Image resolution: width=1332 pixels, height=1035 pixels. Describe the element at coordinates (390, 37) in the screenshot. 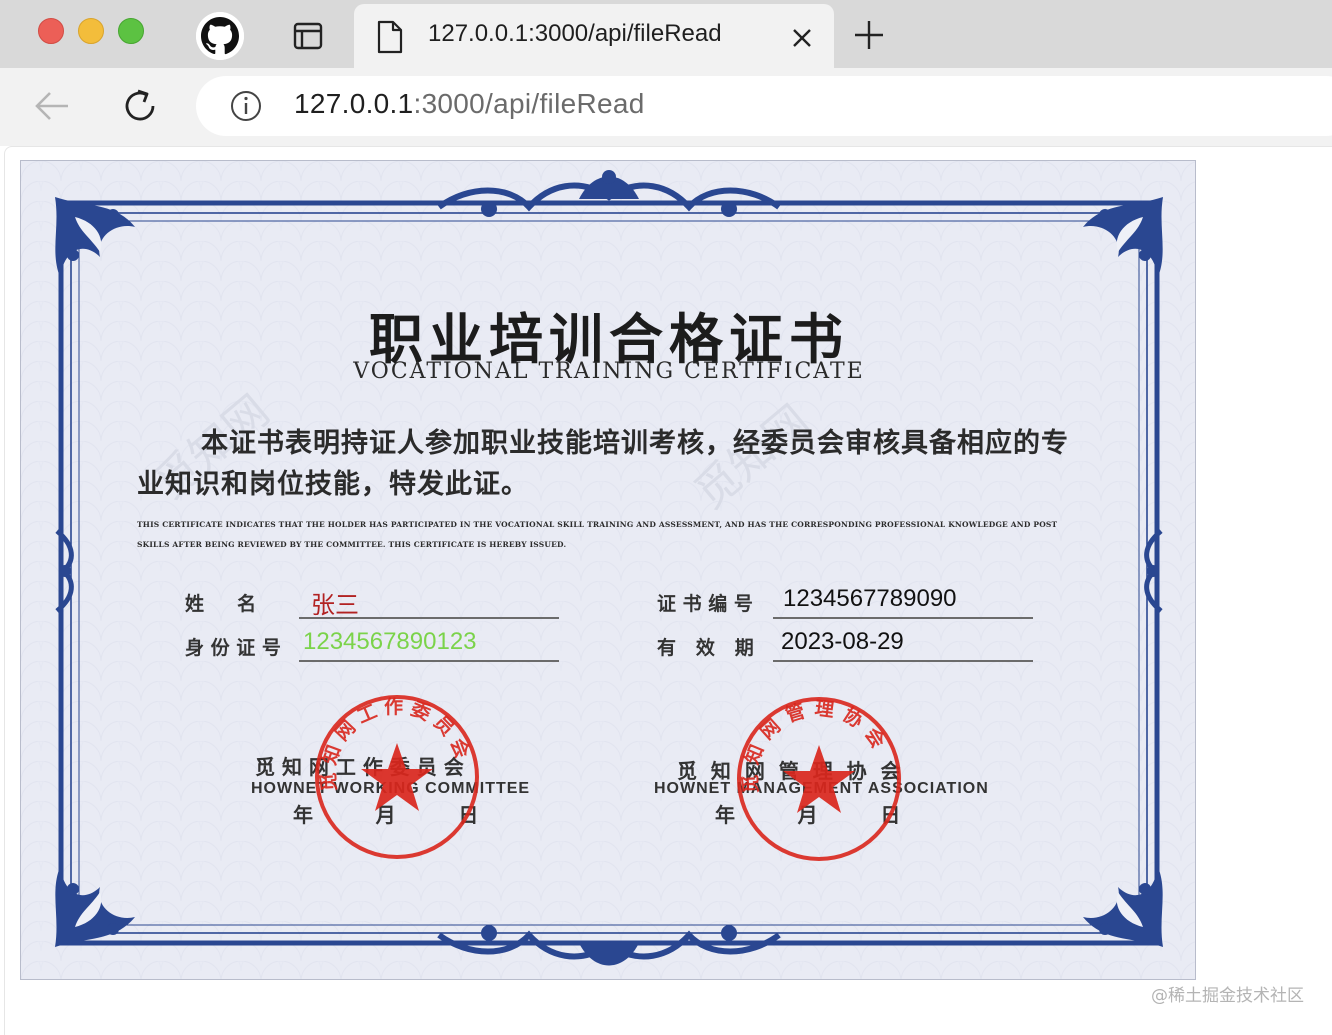

I see `file-icon` at that location.